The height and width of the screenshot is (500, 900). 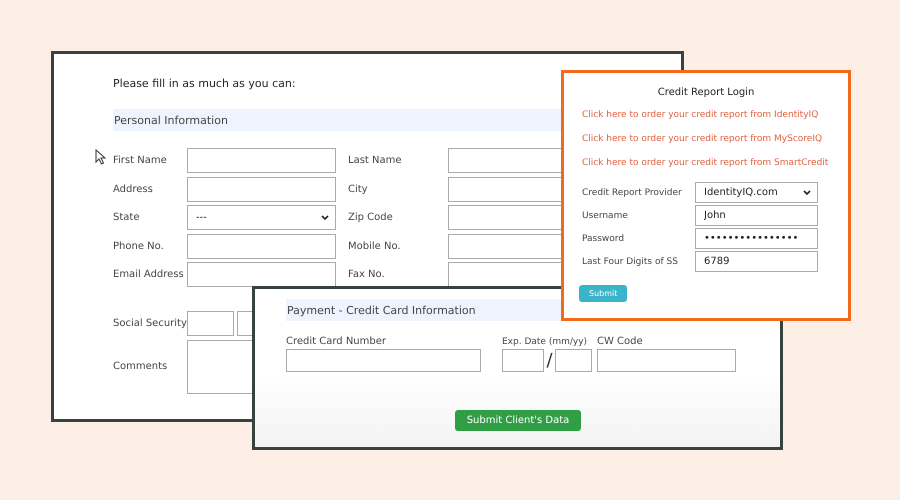 What do you see at coordinates (210, 323) in the screenshot?
I see `ssn-field` at bounding box center [210, 323].